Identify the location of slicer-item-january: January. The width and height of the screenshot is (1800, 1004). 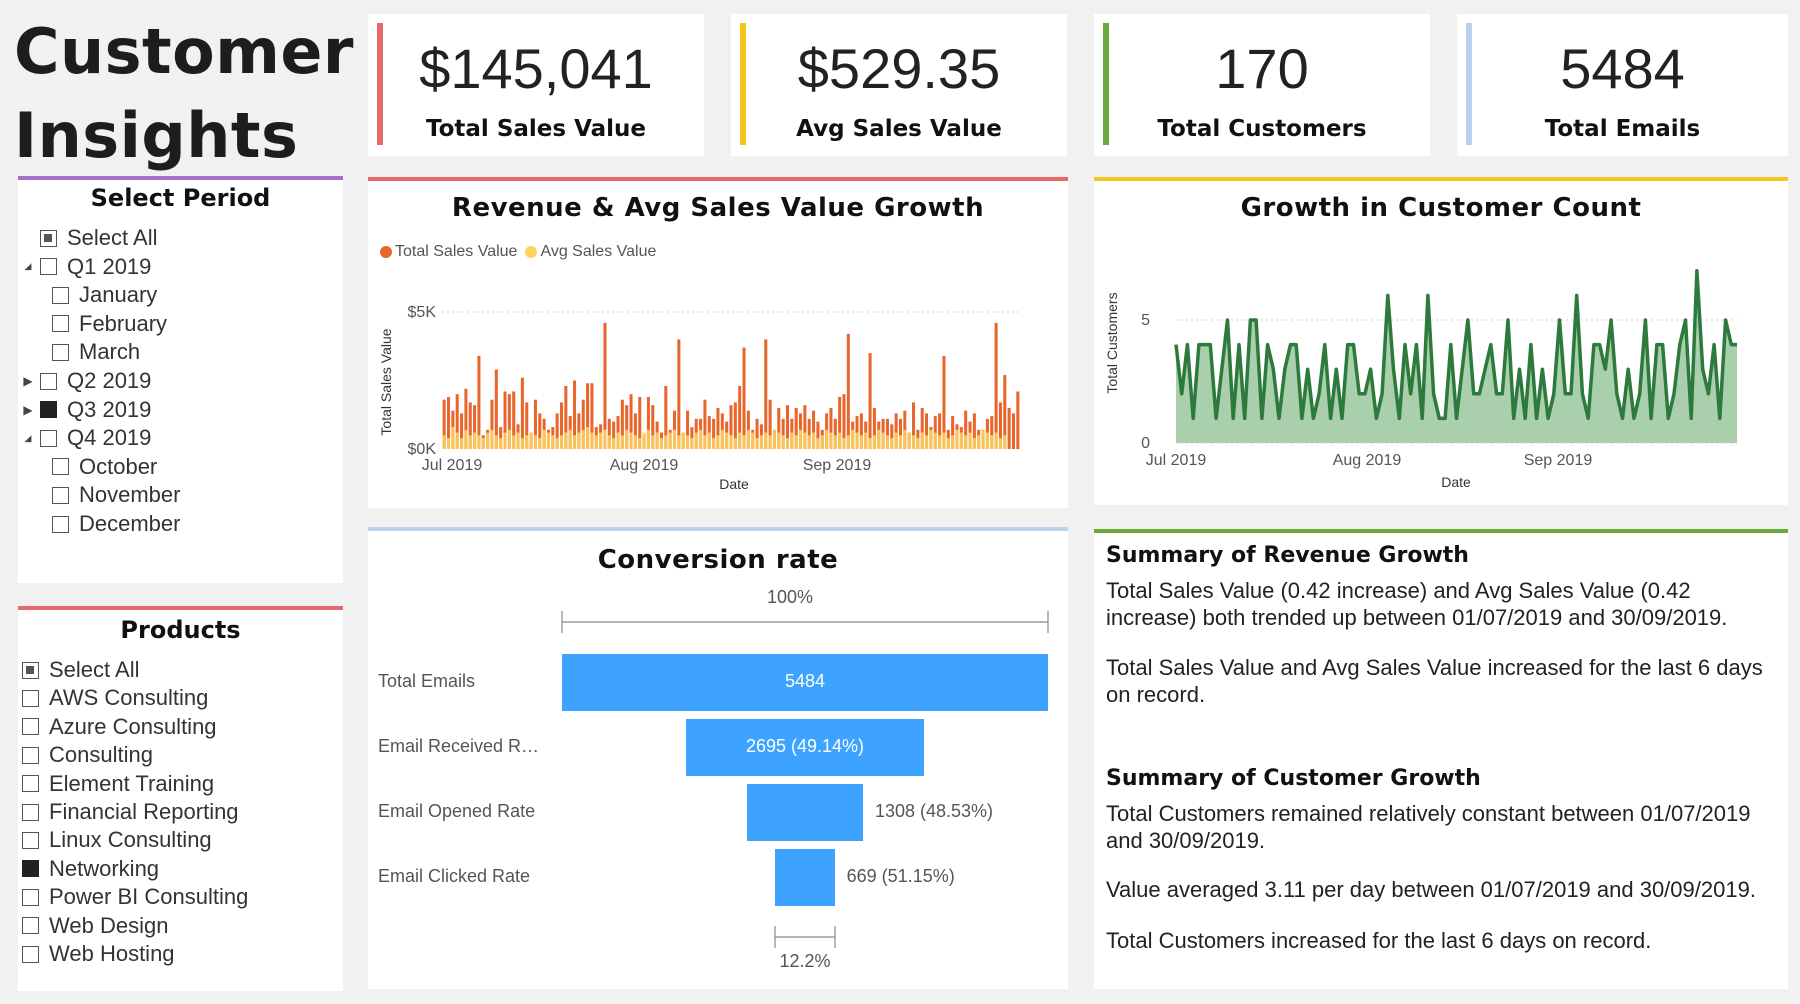
(104, 295).